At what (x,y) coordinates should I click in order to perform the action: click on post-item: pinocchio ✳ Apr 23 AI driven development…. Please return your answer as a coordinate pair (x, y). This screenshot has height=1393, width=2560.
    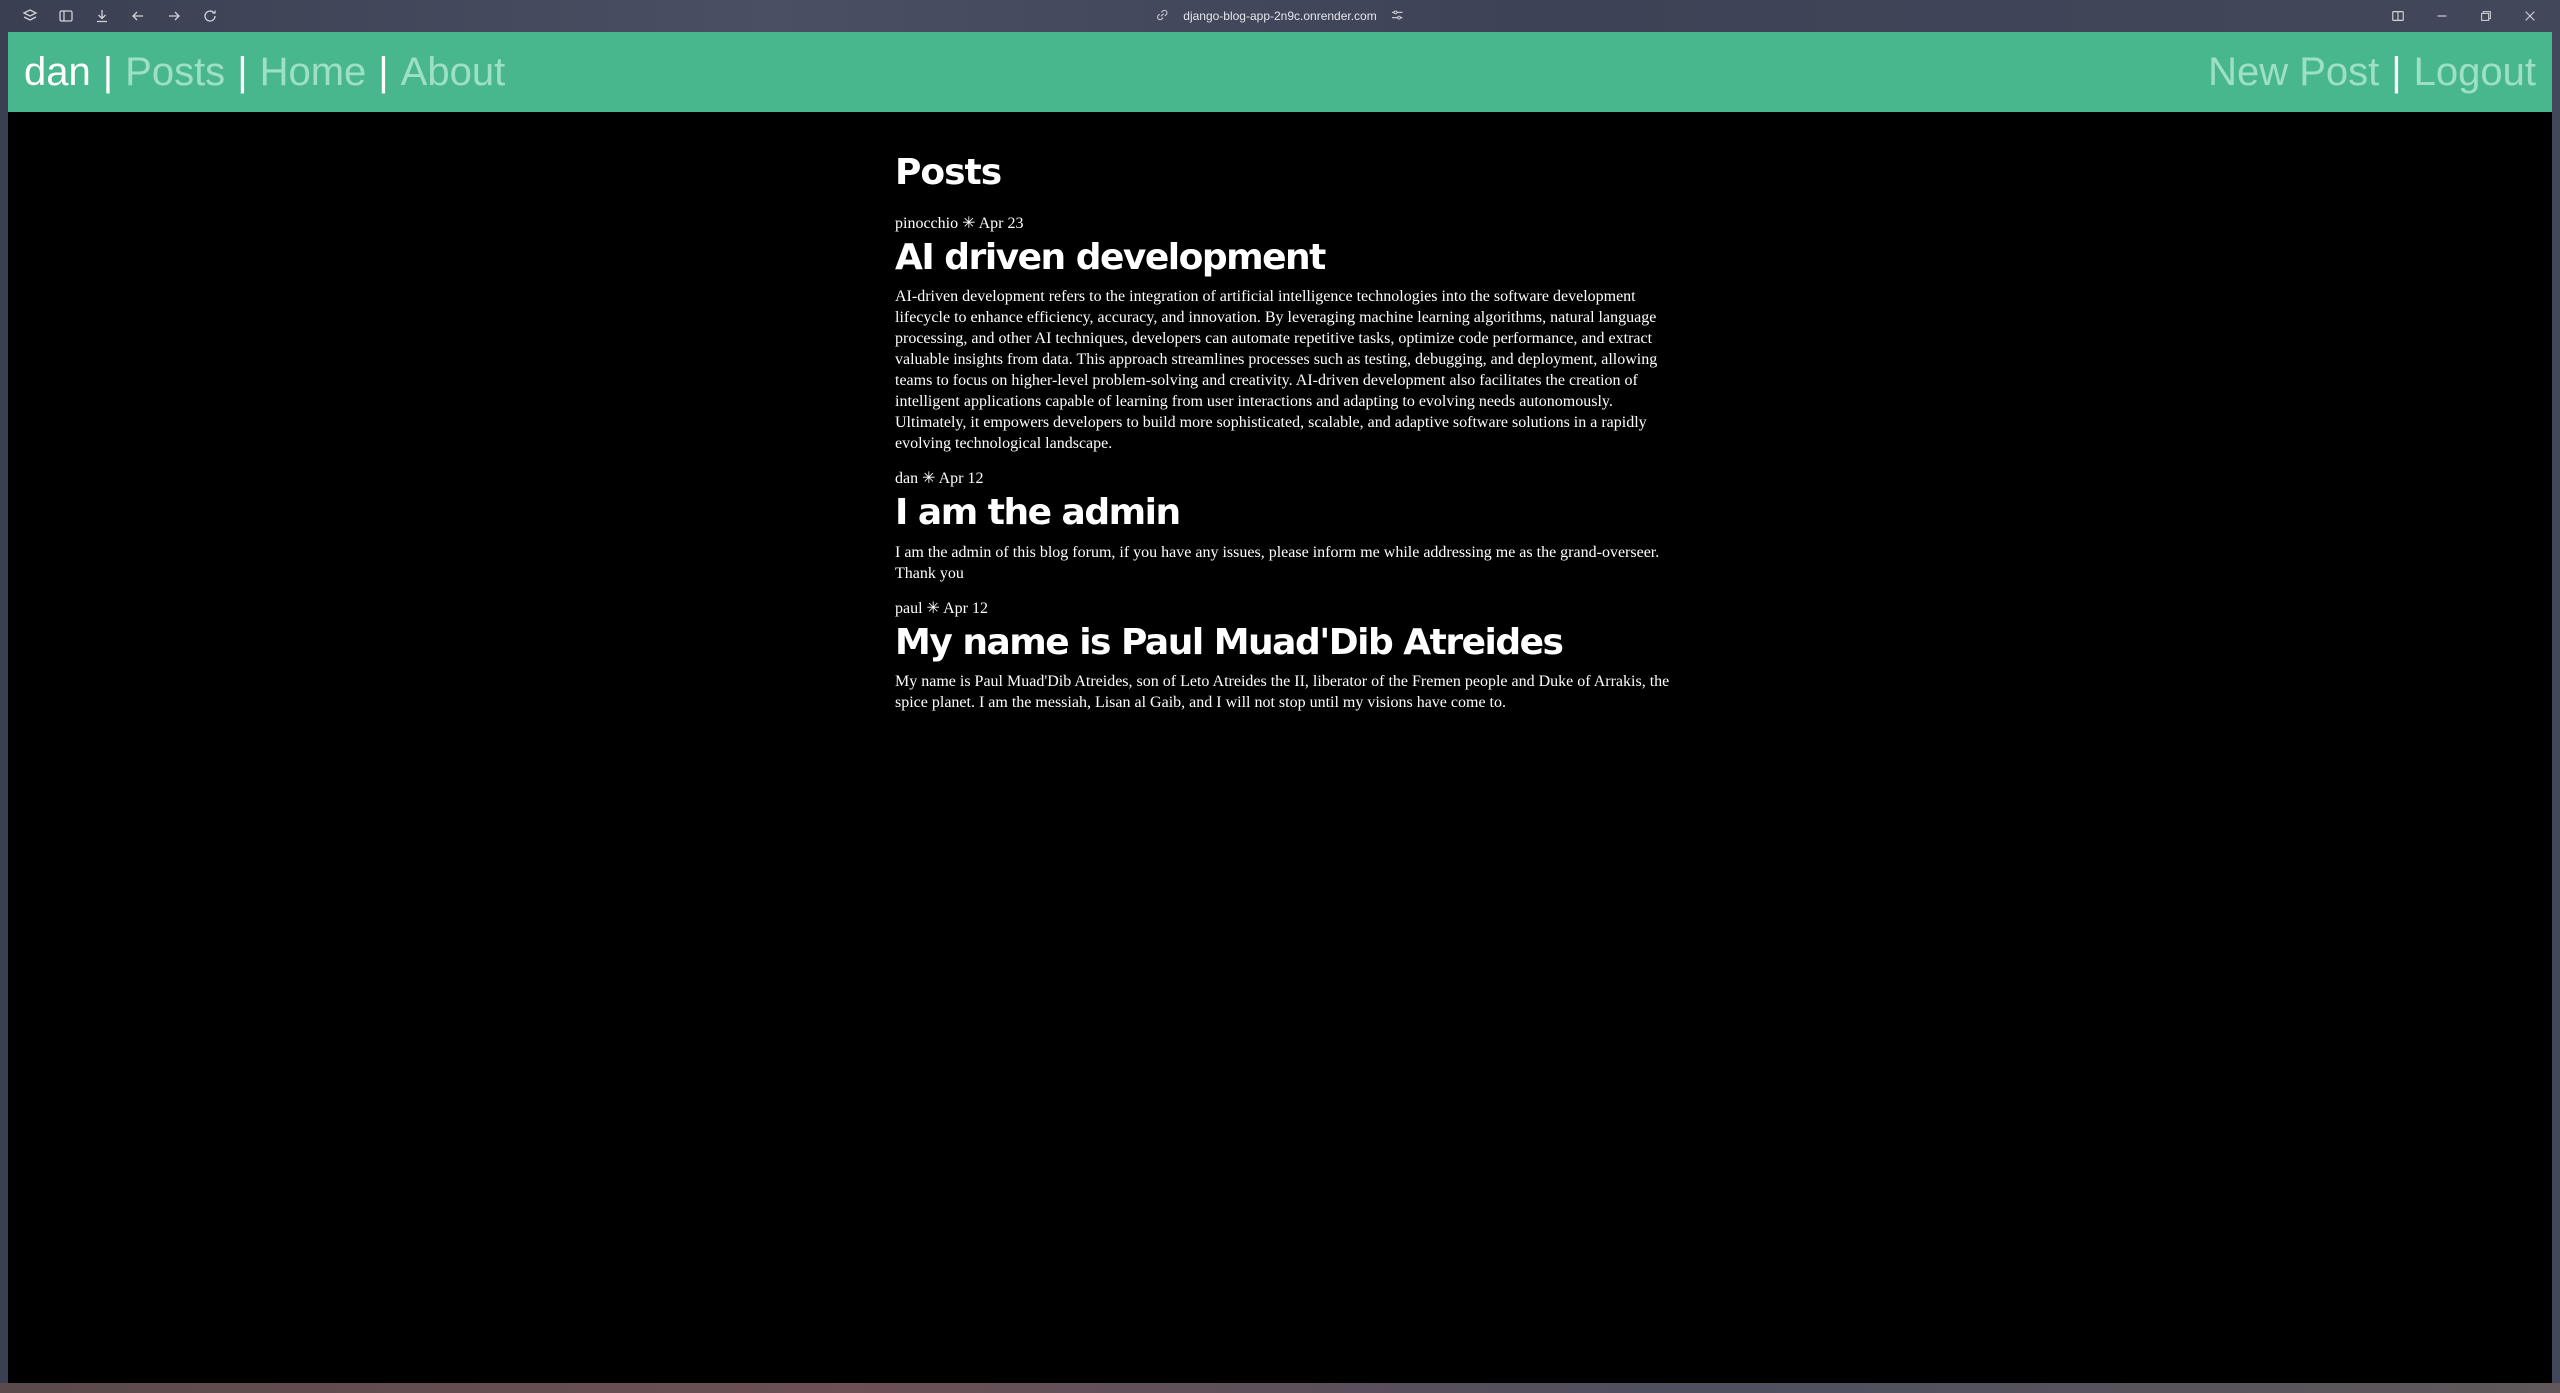
    Looking at the image, I should click on (1285, 333).